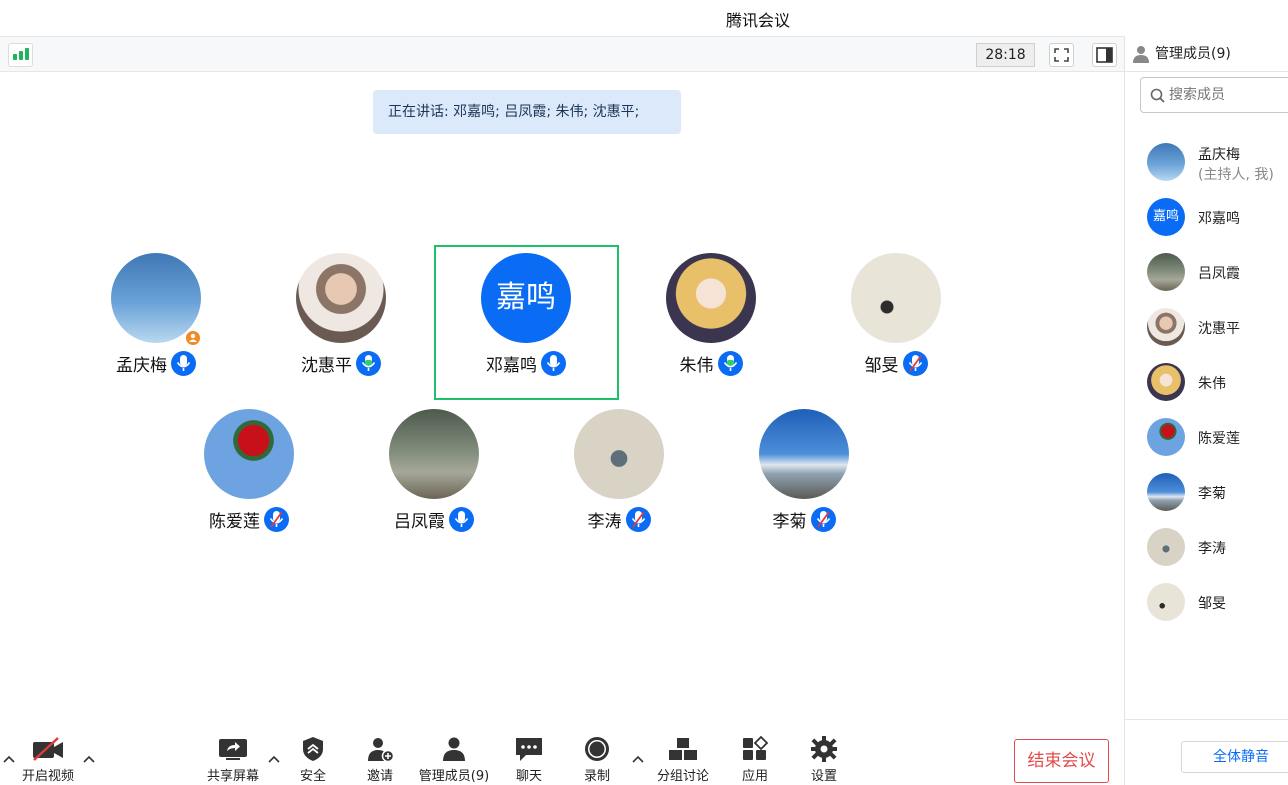 Image resolution: width=1288 pixels, height=785 pixels. I want to click on members-panel-title: 管理成员(9), so click(1193, 54).